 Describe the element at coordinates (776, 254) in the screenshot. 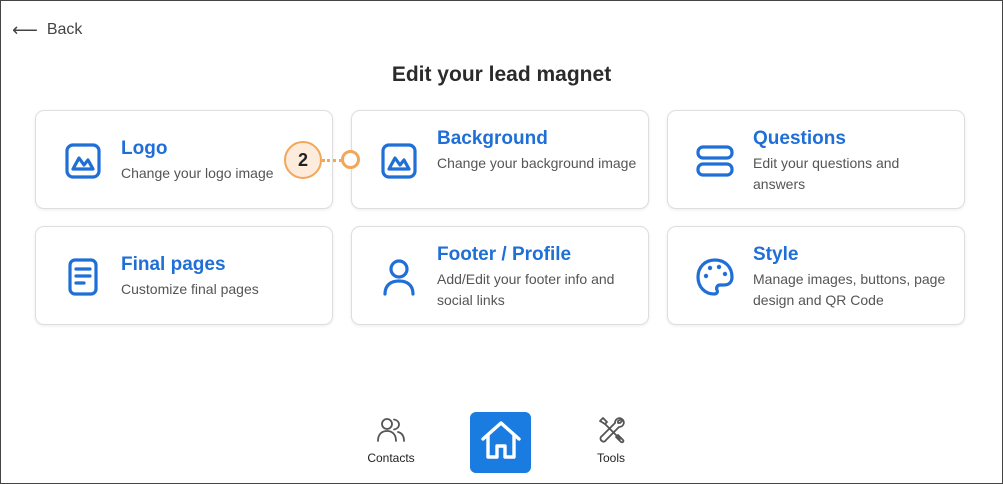

I see `card-title: Style` at that location.